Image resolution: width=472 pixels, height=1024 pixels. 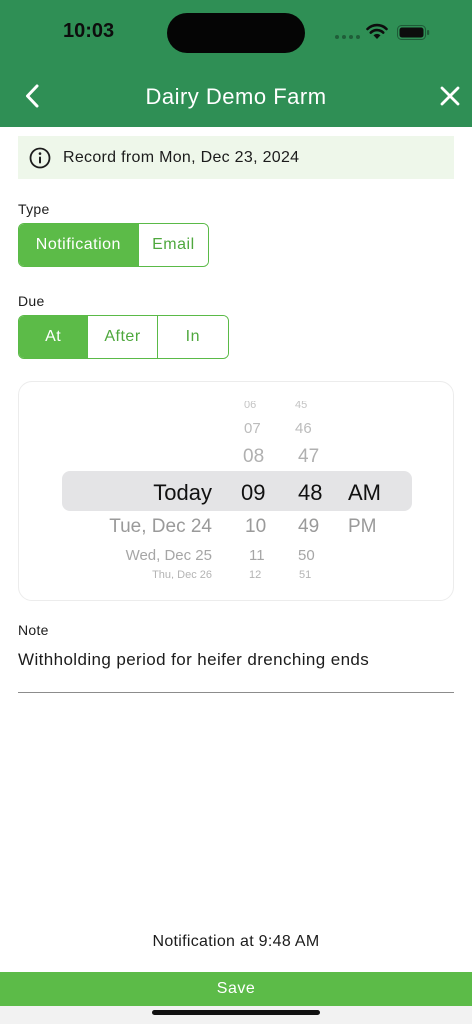 What do you see at coordinates (236, 989) in the screenshot?
I see `save-button: Save` at bounding box center [236, 989].